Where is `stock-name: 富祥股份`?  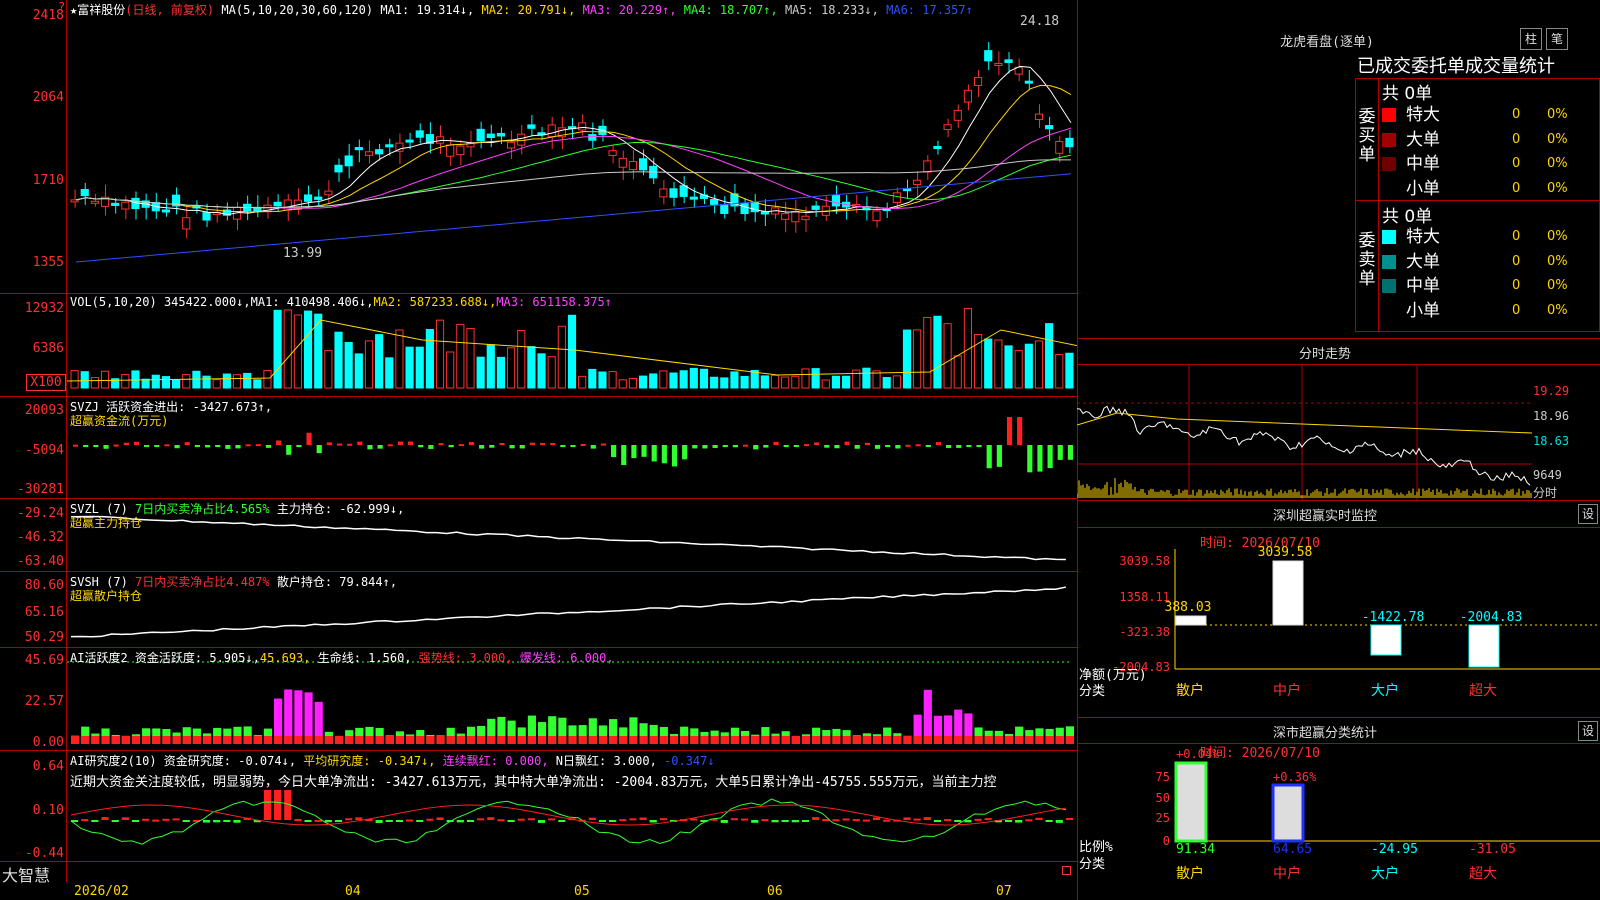
stock-name: 富祥股份 is located at coordinates (101, 10).